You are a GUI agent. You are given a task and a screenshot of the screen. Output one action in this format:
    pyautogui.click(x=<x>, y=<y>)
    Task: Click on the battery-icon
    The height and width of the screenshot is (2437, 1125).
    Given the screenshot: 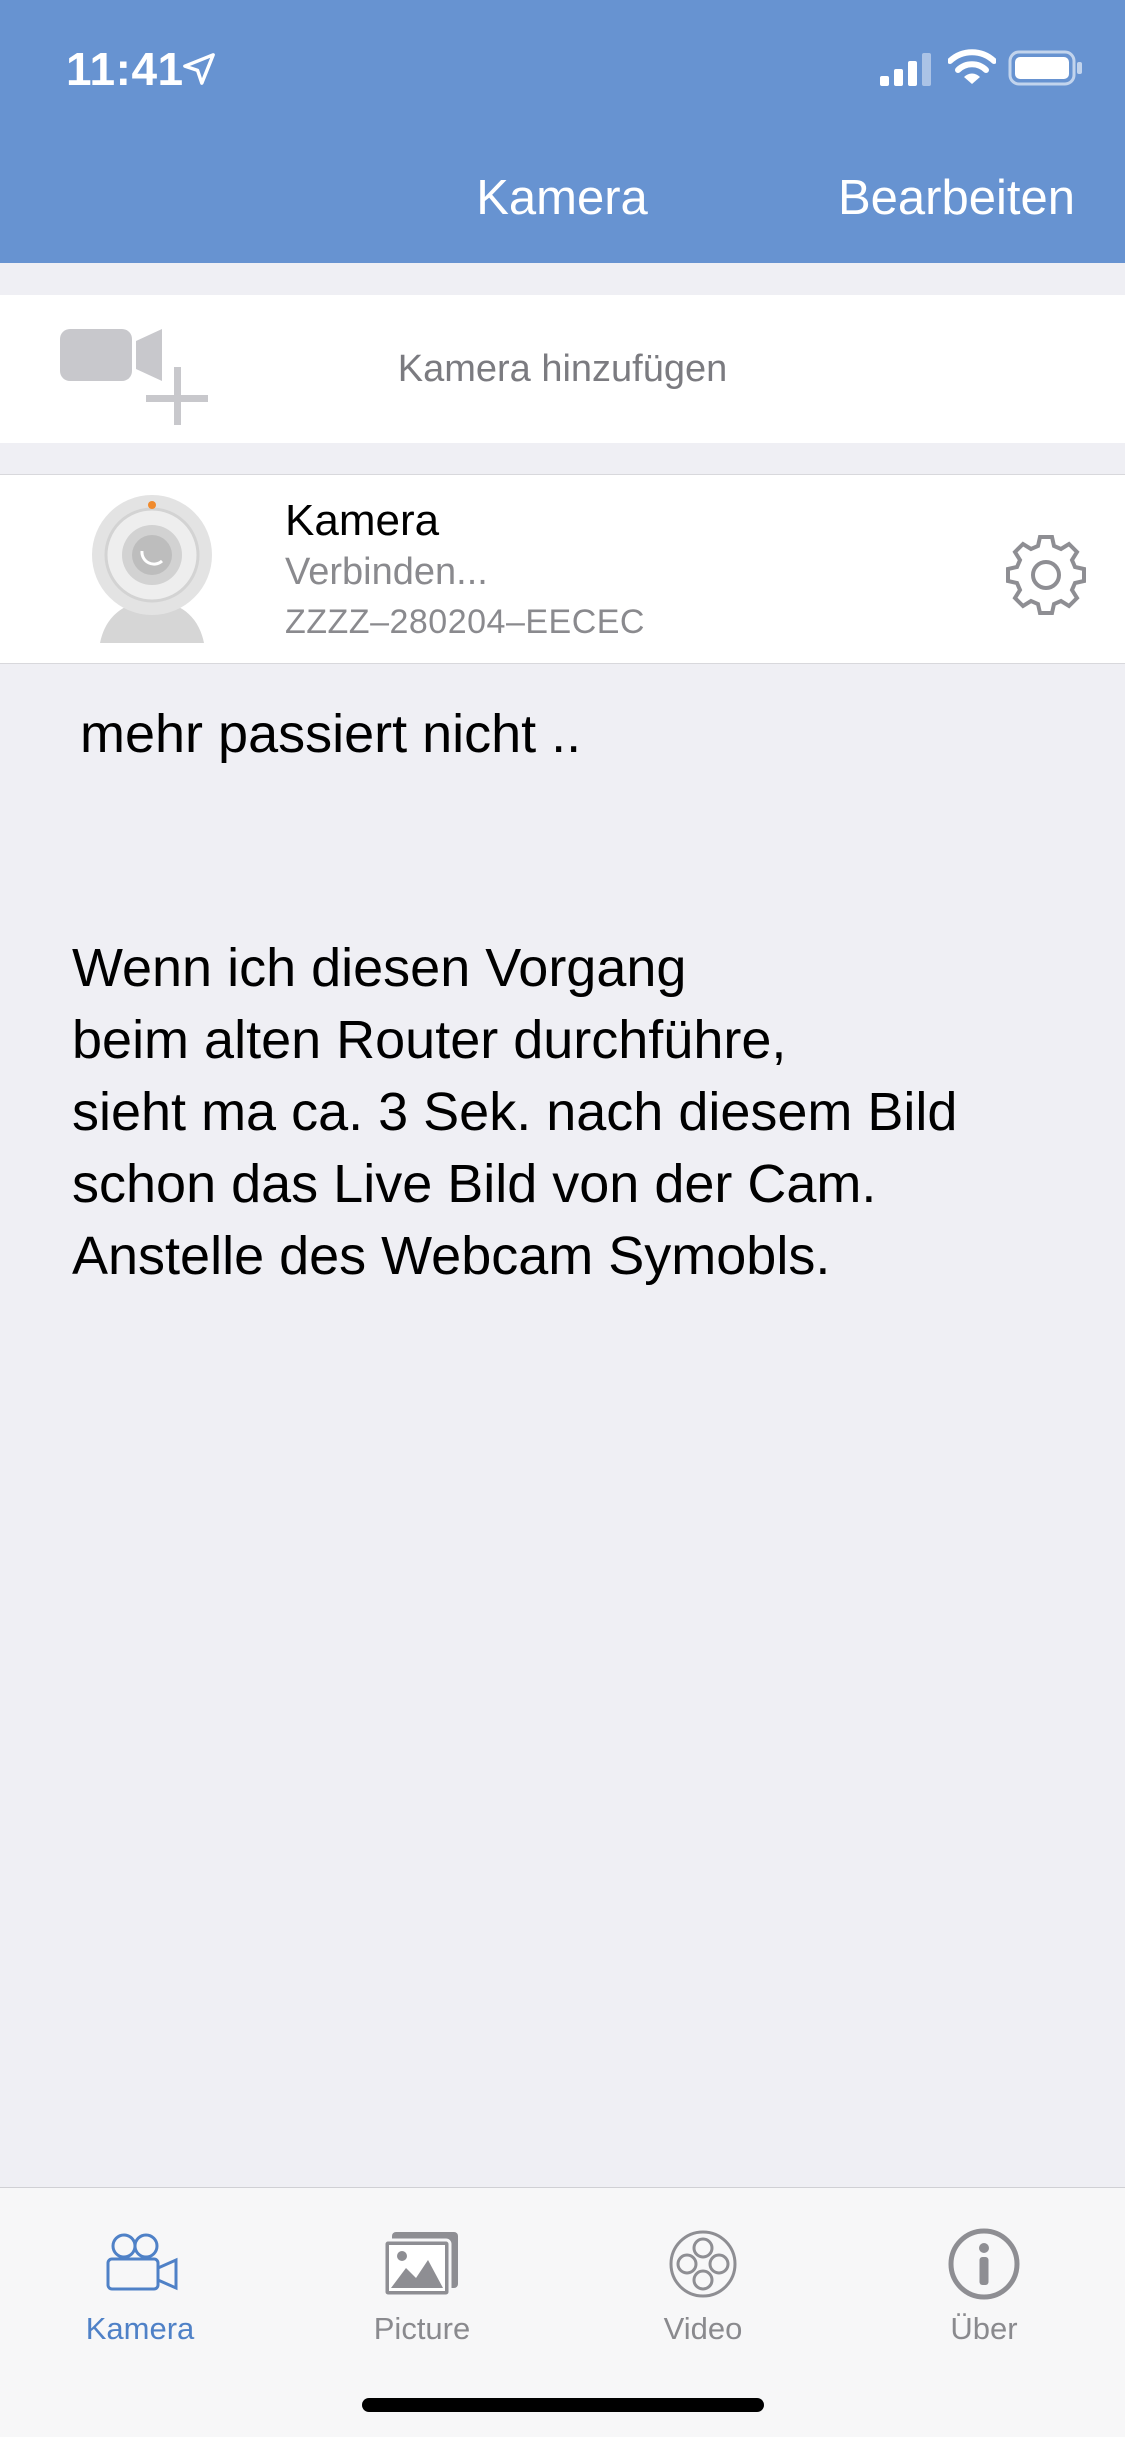 What is the action you would take?
    pyautogui.click(x=1045, y=68)
    